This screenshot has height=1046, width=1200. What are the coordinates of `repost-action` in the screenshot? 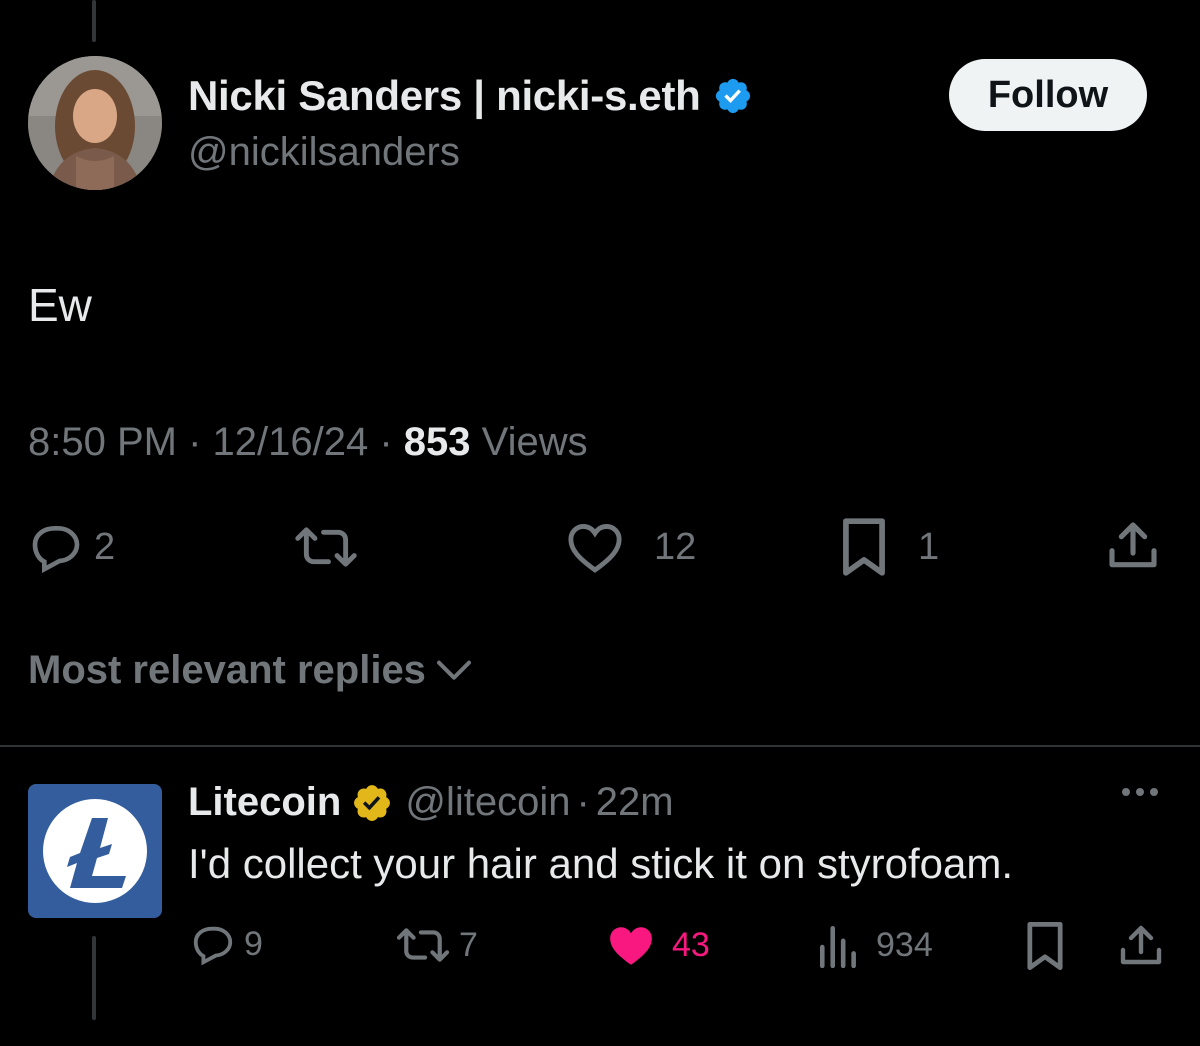 It's located at (326, 547).